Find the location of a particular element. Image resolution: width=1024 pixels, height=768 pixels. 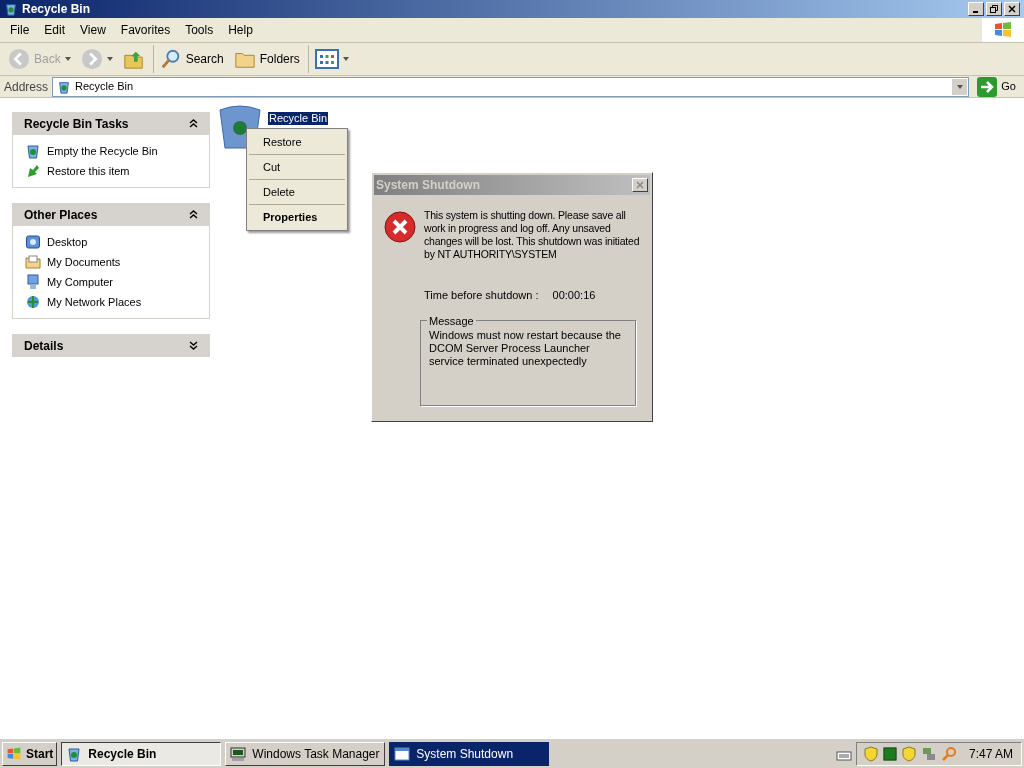

go-button: Go is located at coordinates (996, 86).